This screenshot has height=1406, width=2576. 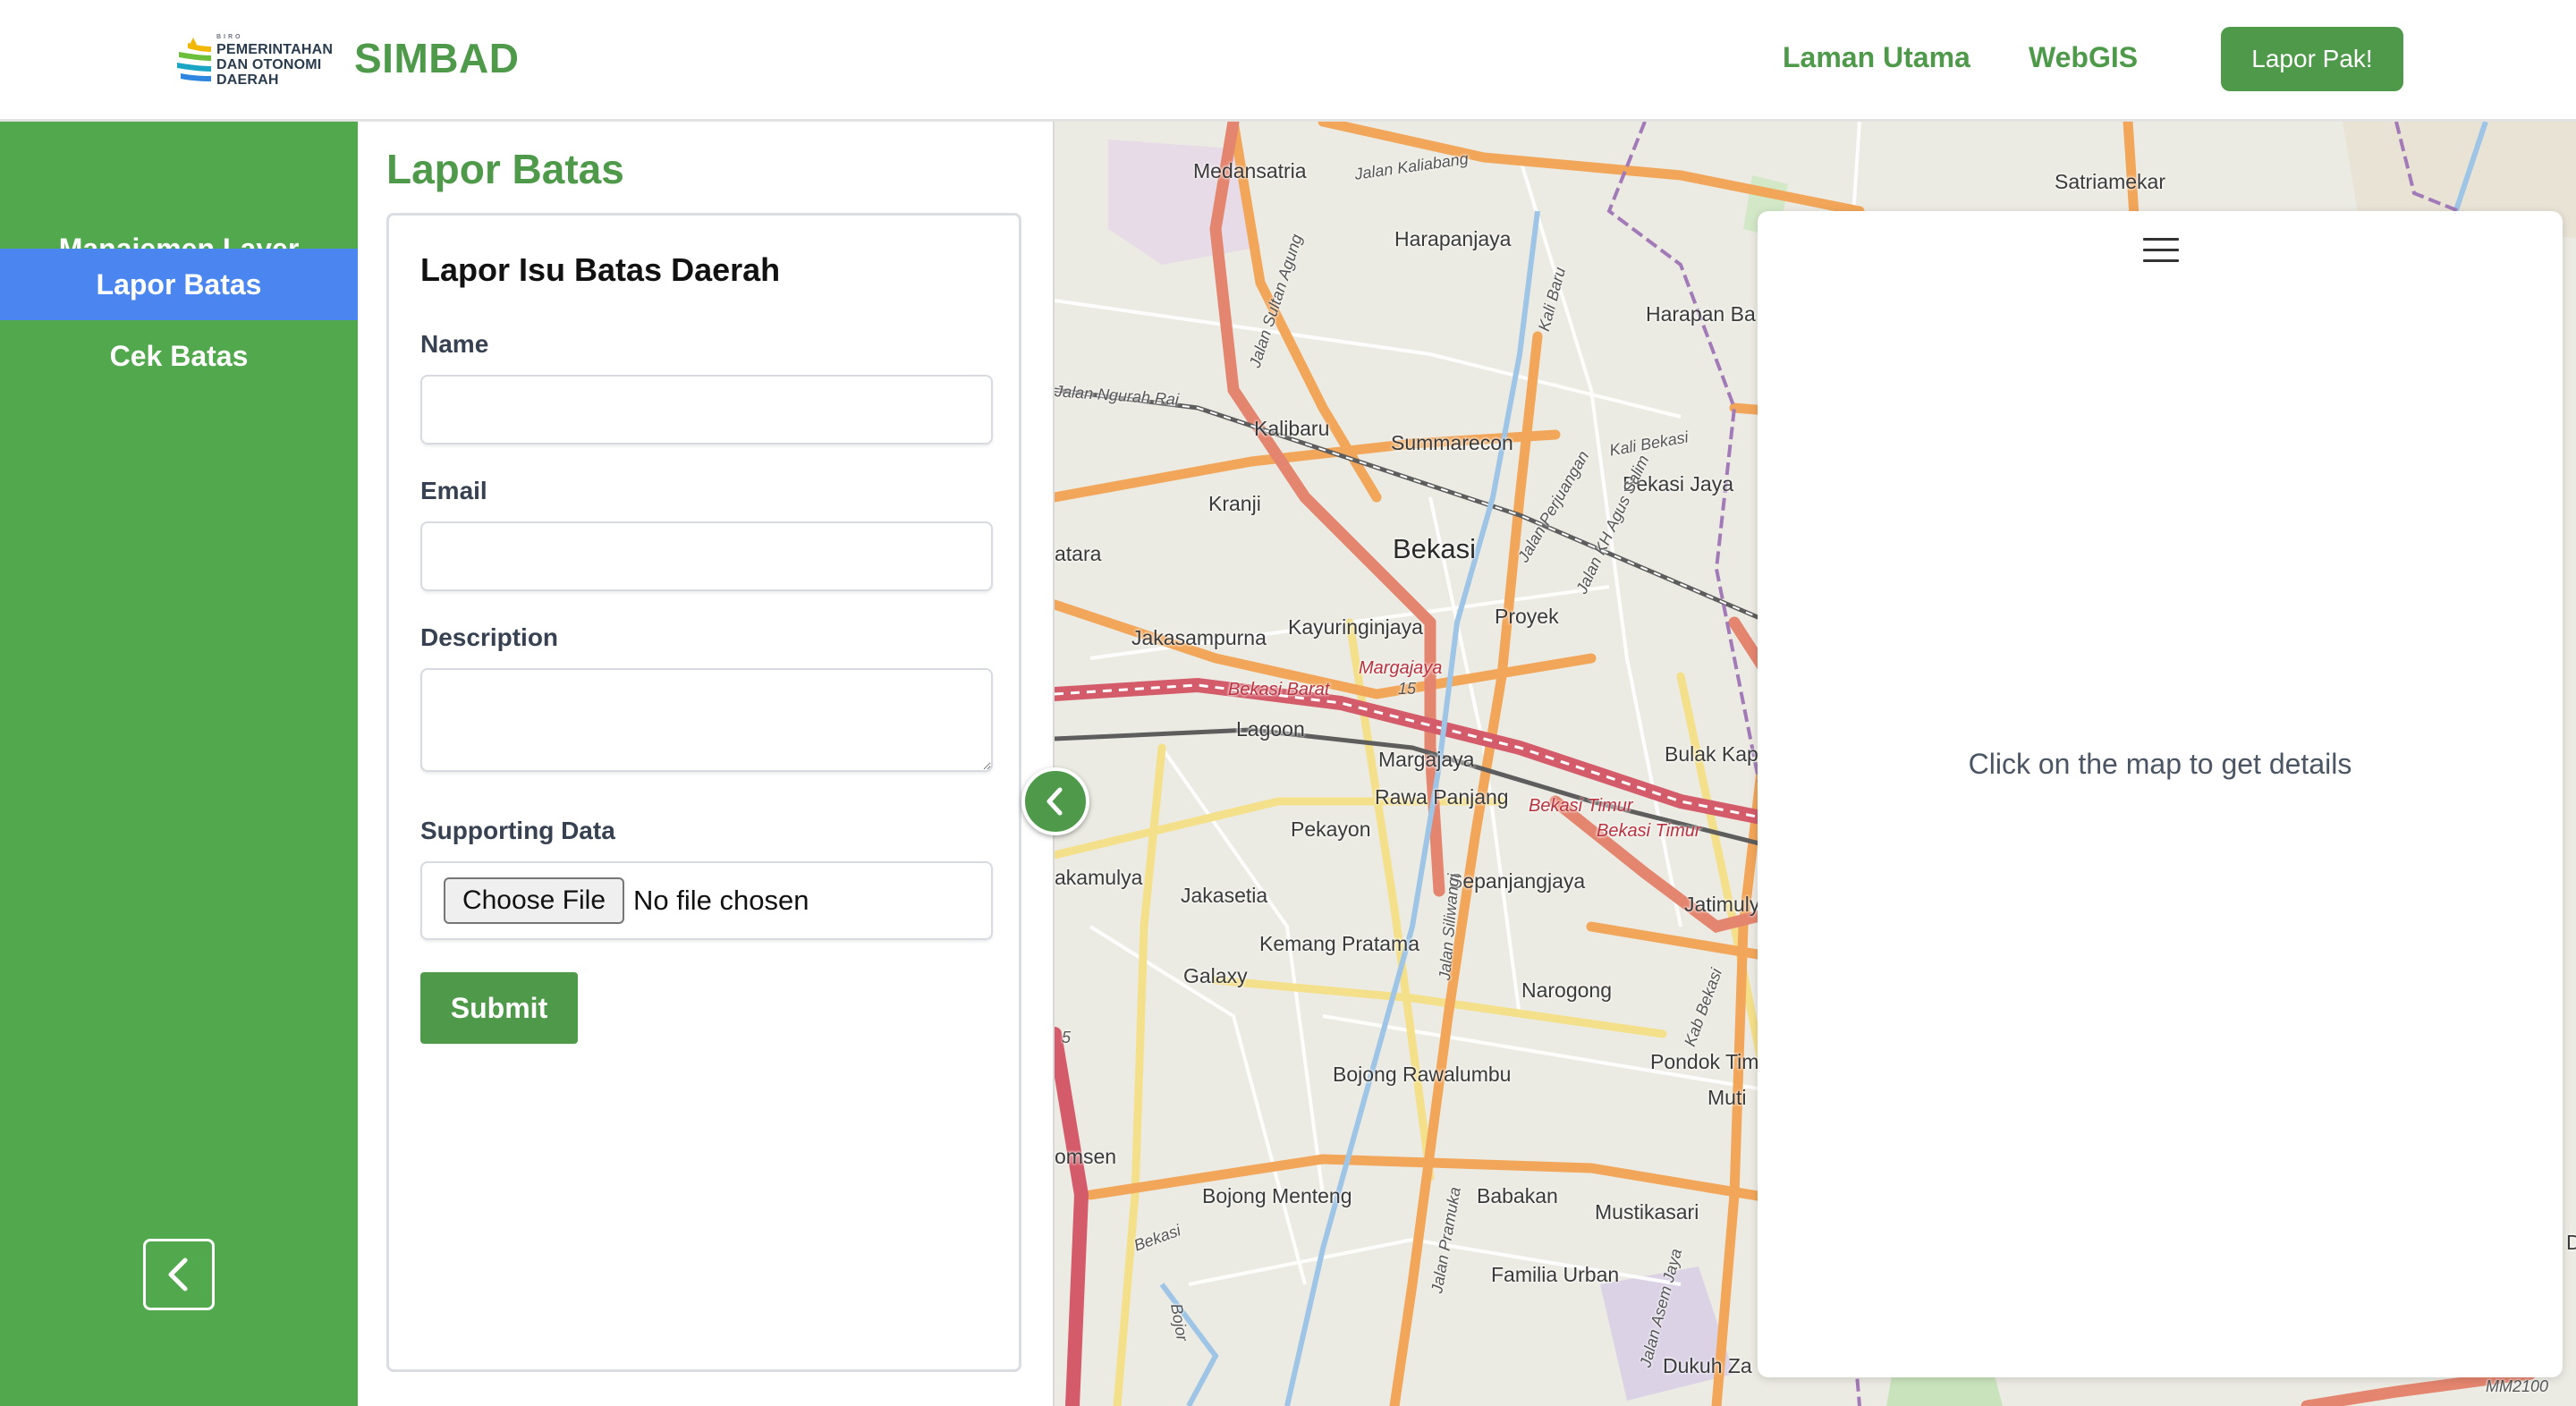 I want to click on sidebar: Manajemen Layer Lapor Batas Cek Batas, so click(x=179, y=764).